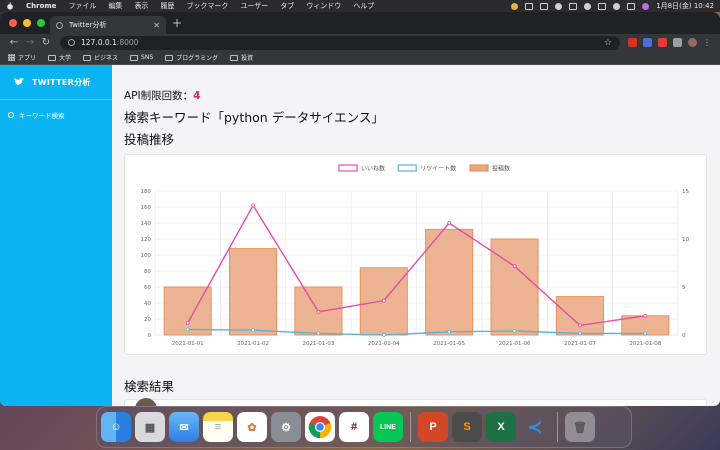  What do you see at coordinates (146, 402) in the screenshot?
I see `avatar` at bounding box center [146, 402].